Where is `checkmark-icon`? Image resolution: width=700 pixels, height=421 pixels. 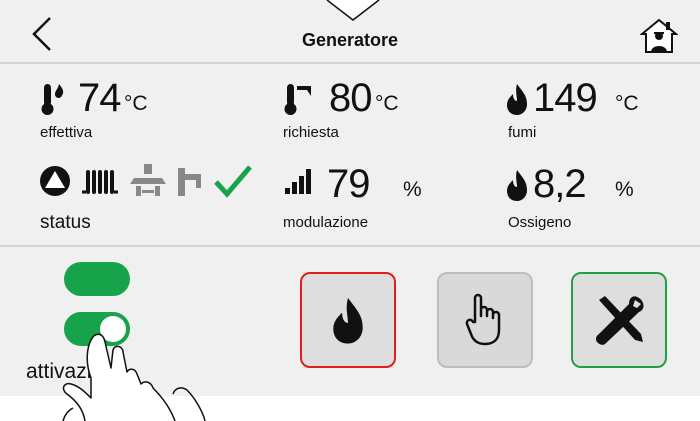 checkmark-icon is located at coordinates (233, 181).